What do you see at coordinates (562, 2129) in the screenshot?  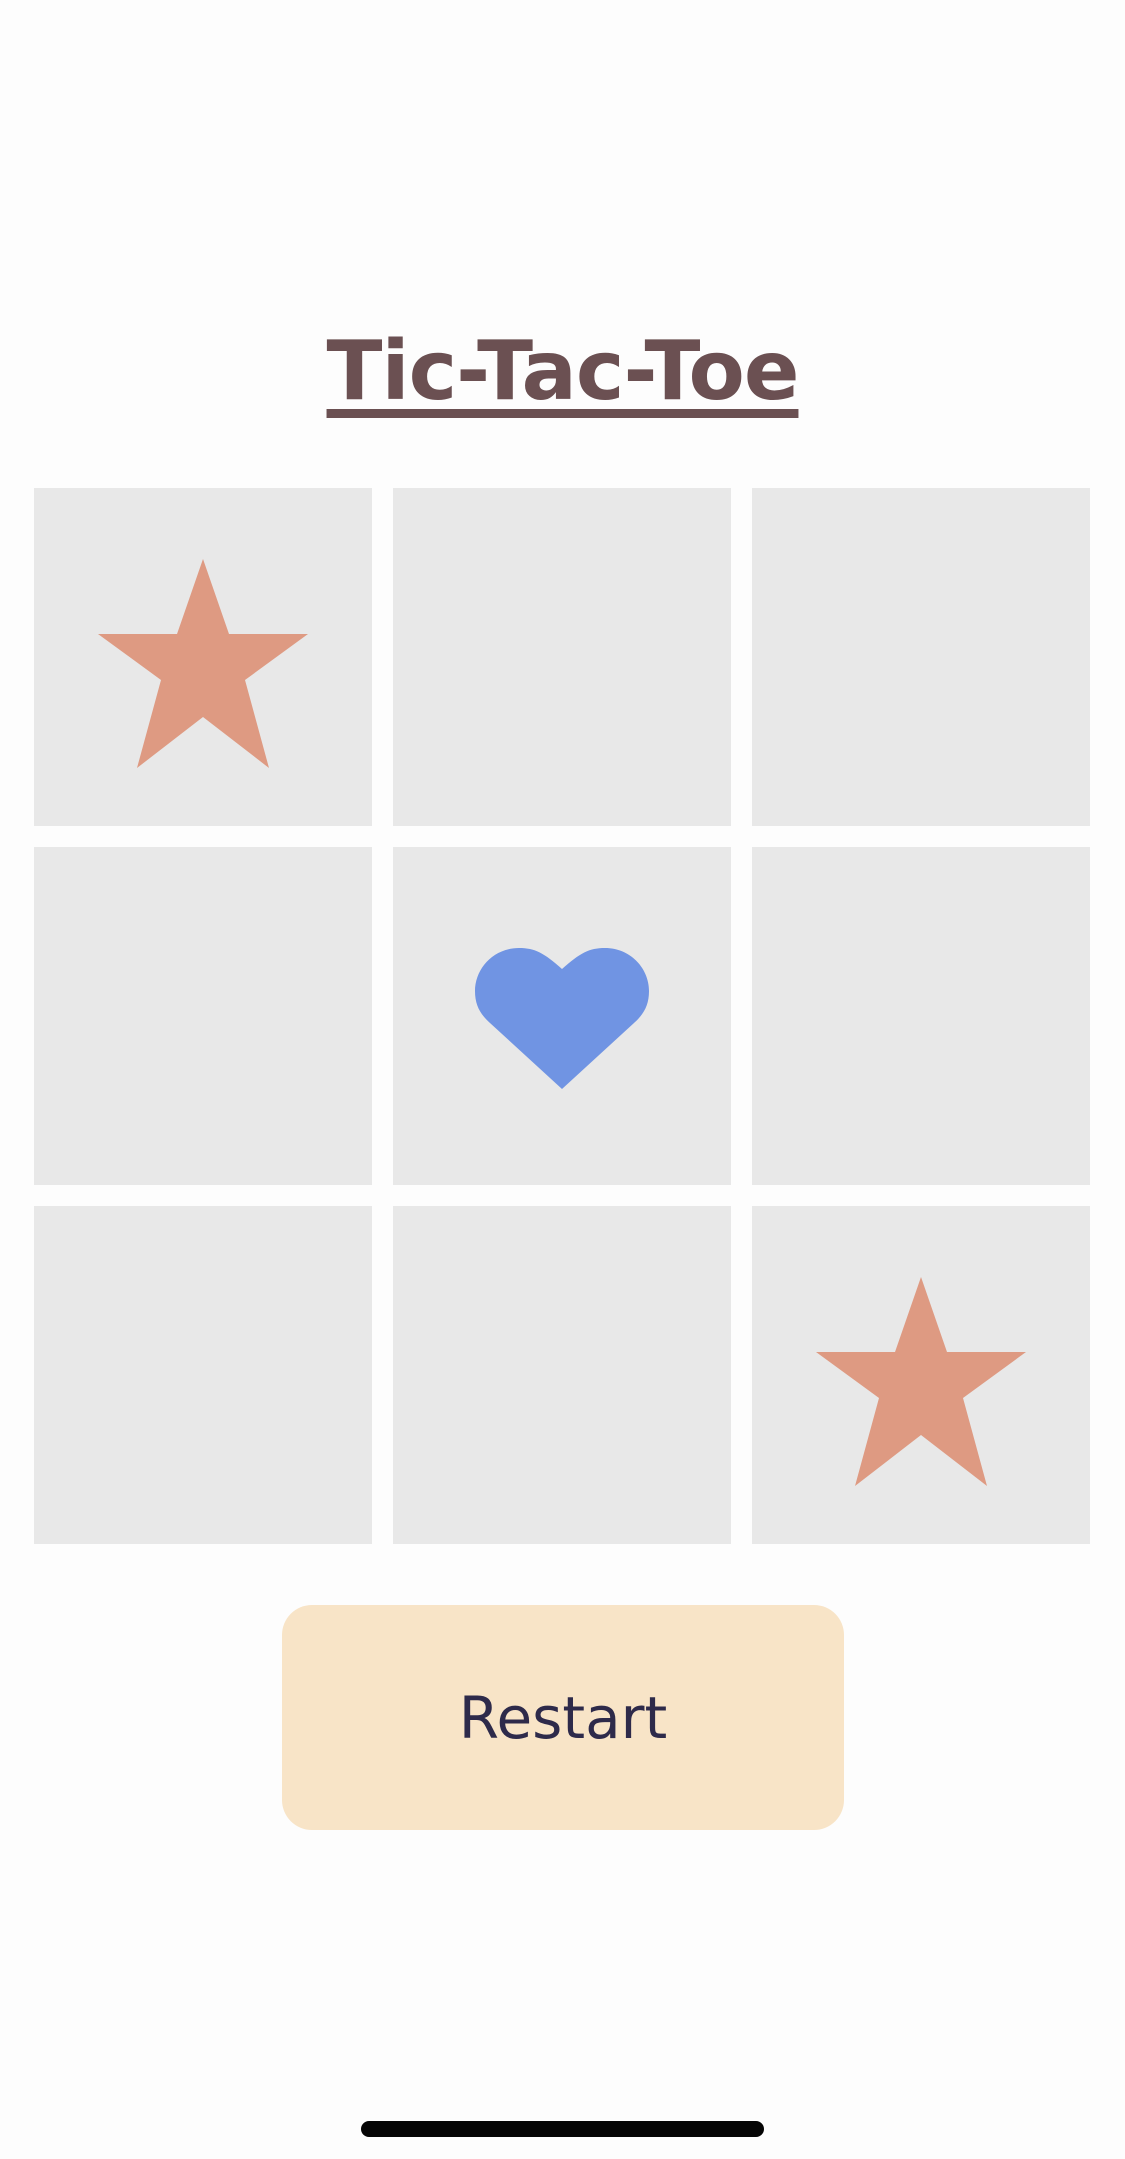 I see `home-indicator` at bounding box center [562, 2129].